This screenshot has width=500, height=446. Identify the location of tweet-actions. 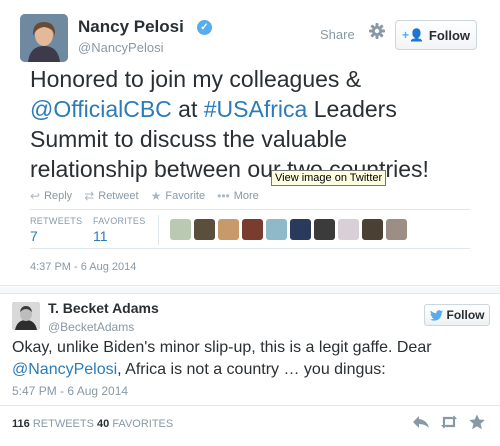
(449, 422).